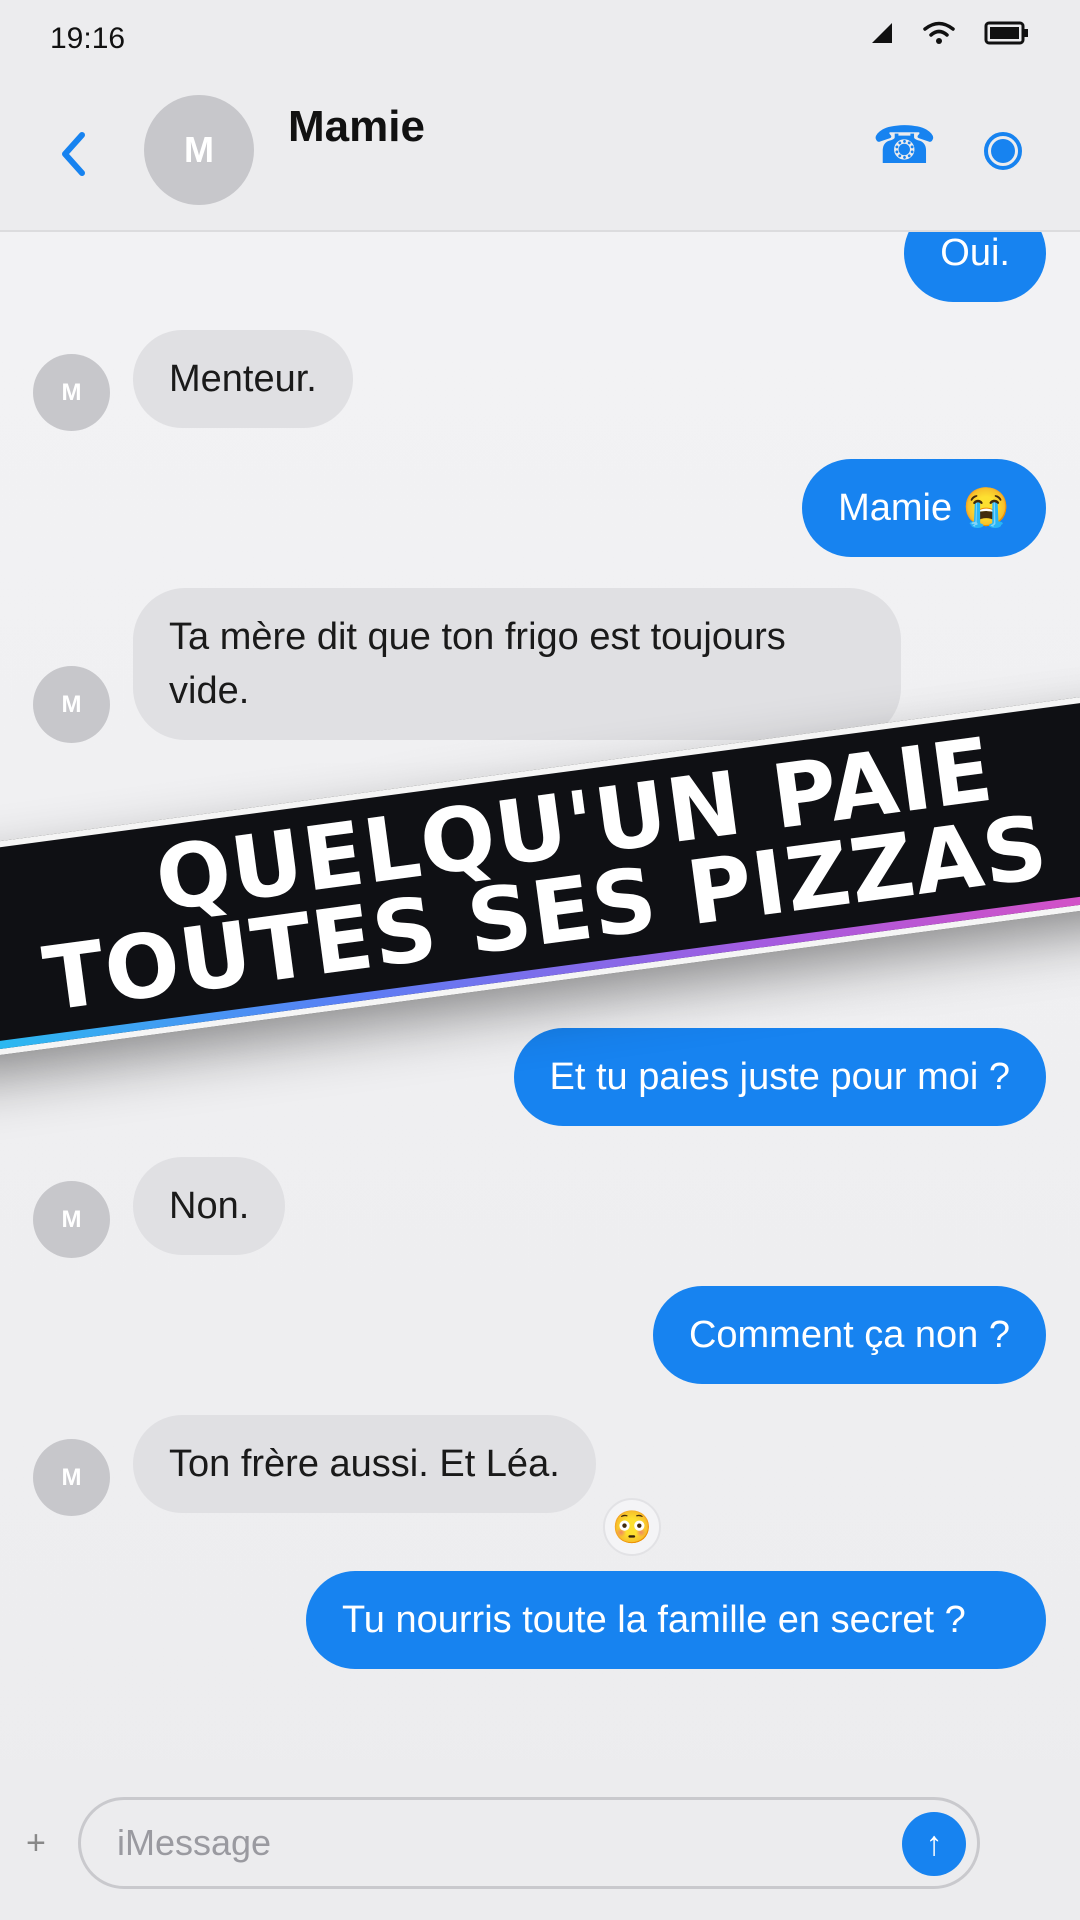 This screenshot has width=1080, height=1920. Describe the element at coordinates (676, 1620) in the screenshot. I see `message-bubble-sent: Tu nourris toute la famille en secret ?` at that location.